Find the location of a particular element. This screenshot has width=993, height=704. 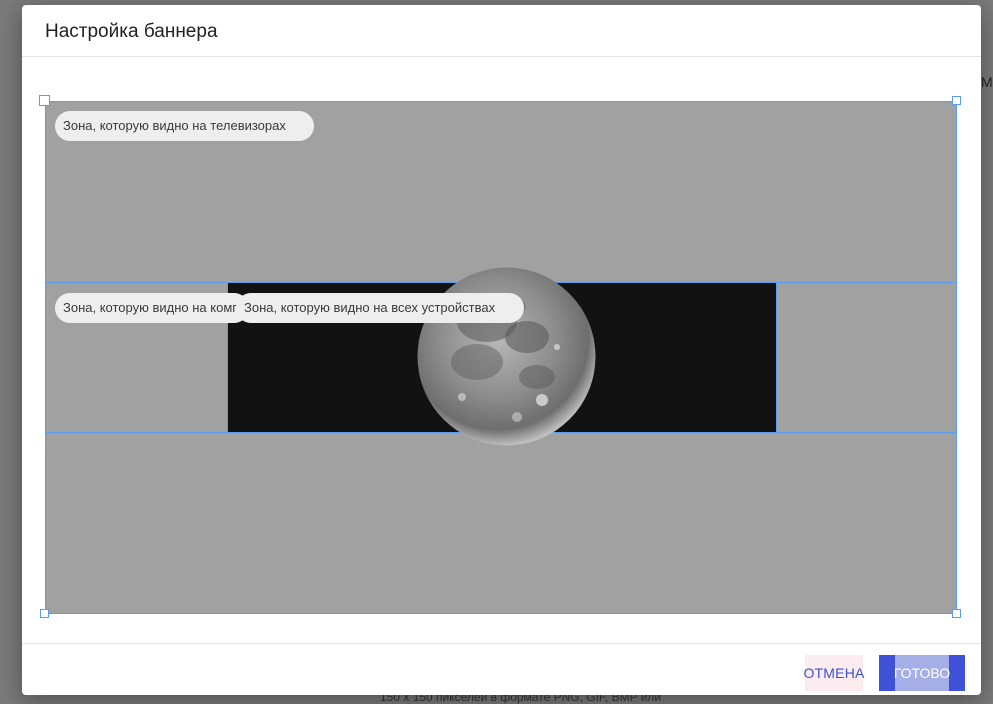

background-text-right: M is located at coordinates (987, 82).